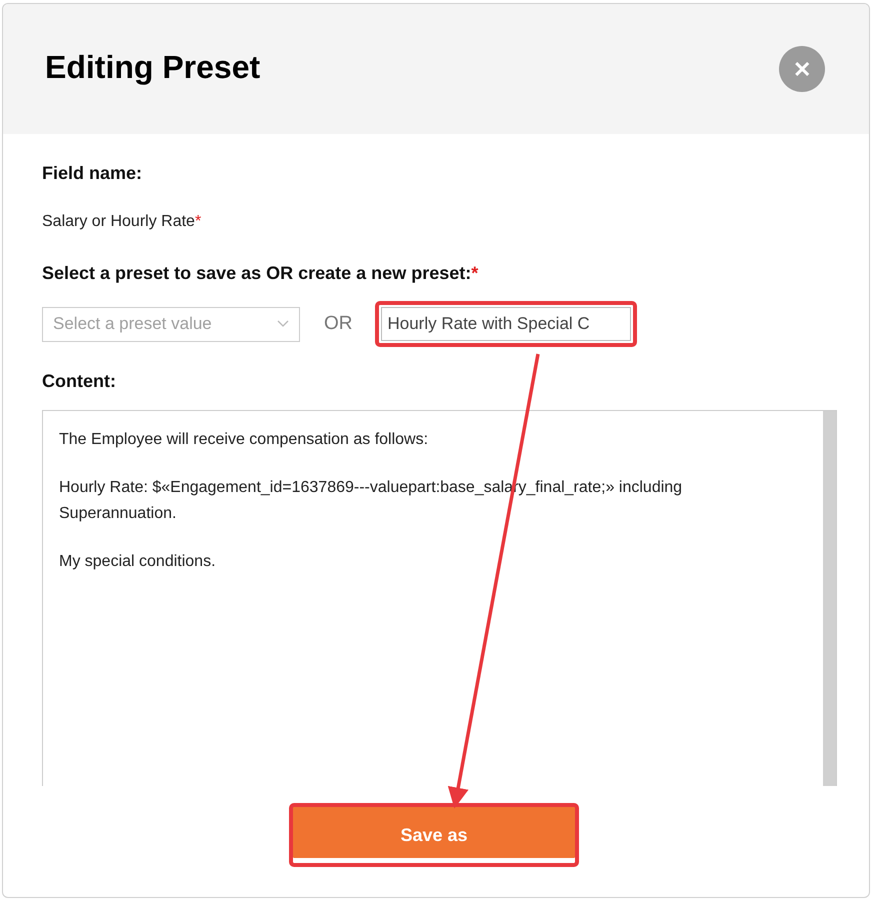  Describe the element at coordinates (244, 440) in the screenshot. I see `content-paragraph: The Employee will receive compensation as follows:` at that location.